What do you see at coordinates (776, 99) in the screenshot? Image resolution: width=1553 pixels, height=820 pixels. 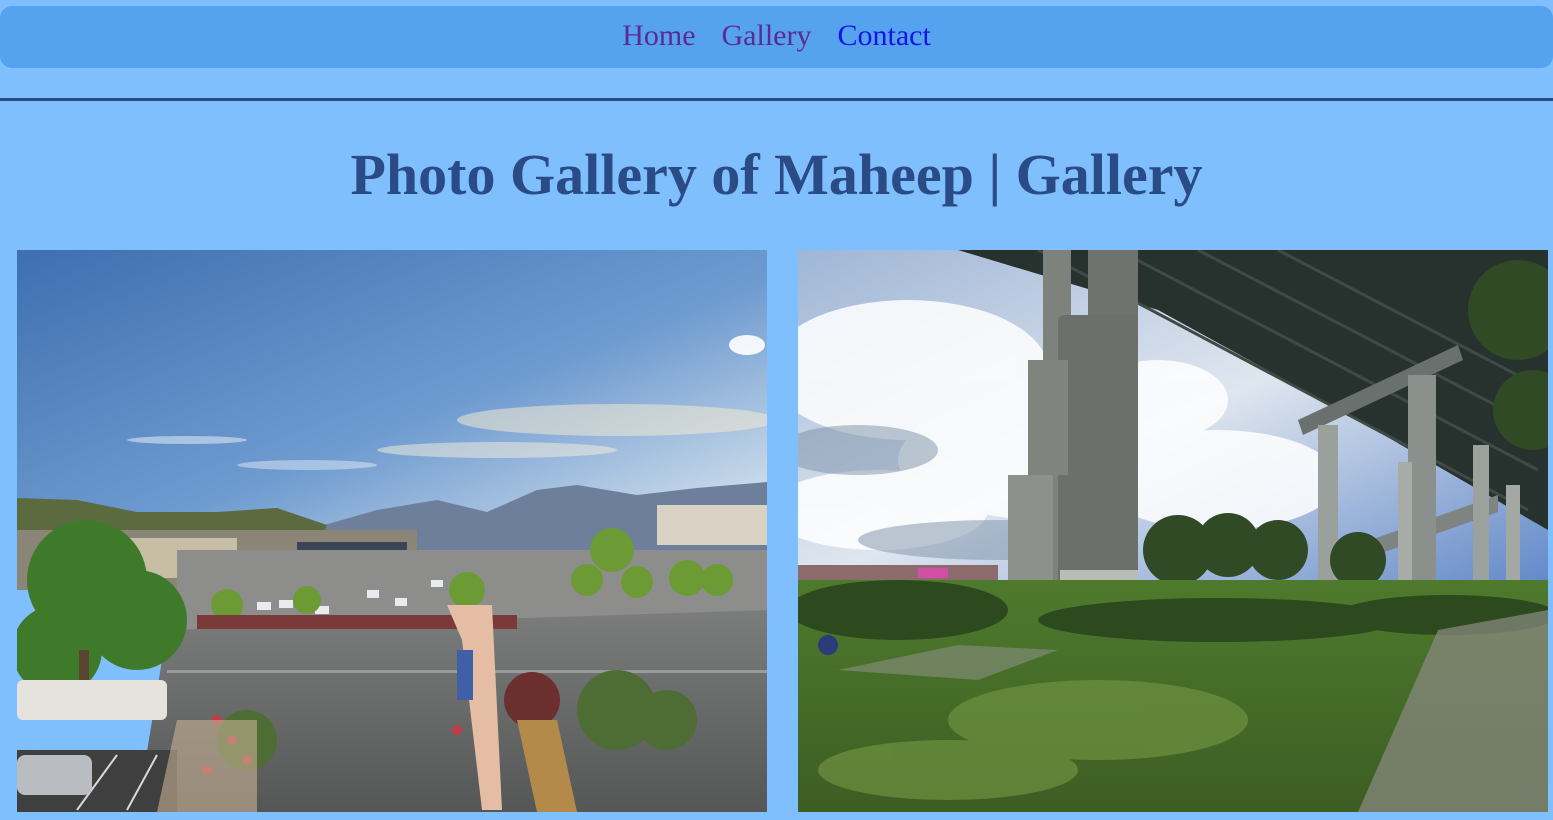 I see `horizontal-divider` at bounding box center [776, 99].